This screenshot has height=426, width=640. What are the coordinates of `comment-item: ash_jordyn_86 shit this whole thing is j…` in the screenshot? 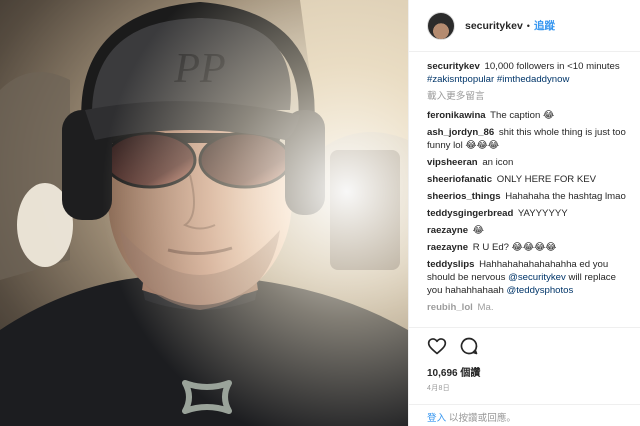 It's located at (530, 139).